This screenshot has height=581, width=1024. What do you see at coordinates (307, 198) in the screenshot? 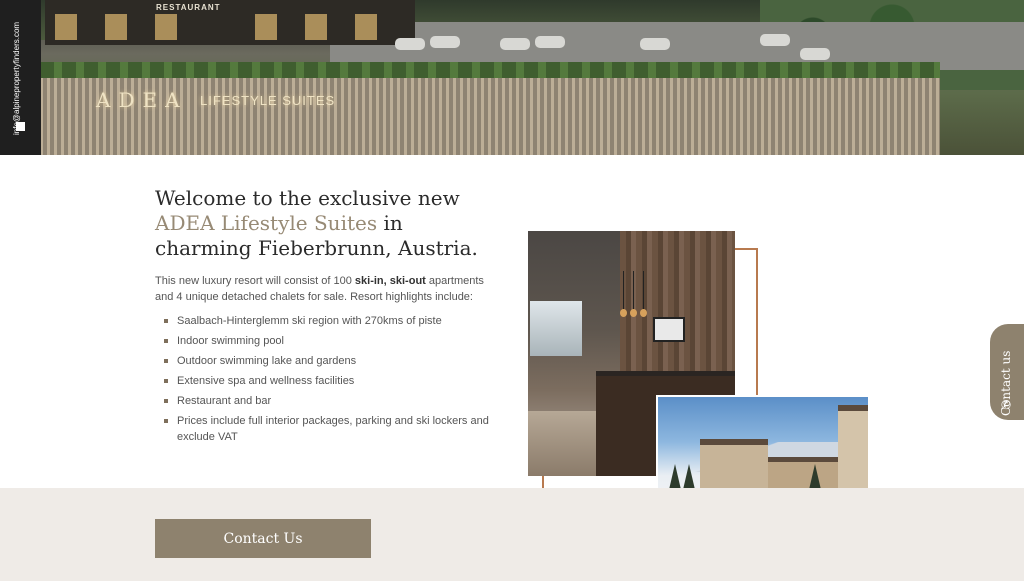
I see `welcome-text-start: Welcome to the exclusive new` at bounding box center [307, 198].